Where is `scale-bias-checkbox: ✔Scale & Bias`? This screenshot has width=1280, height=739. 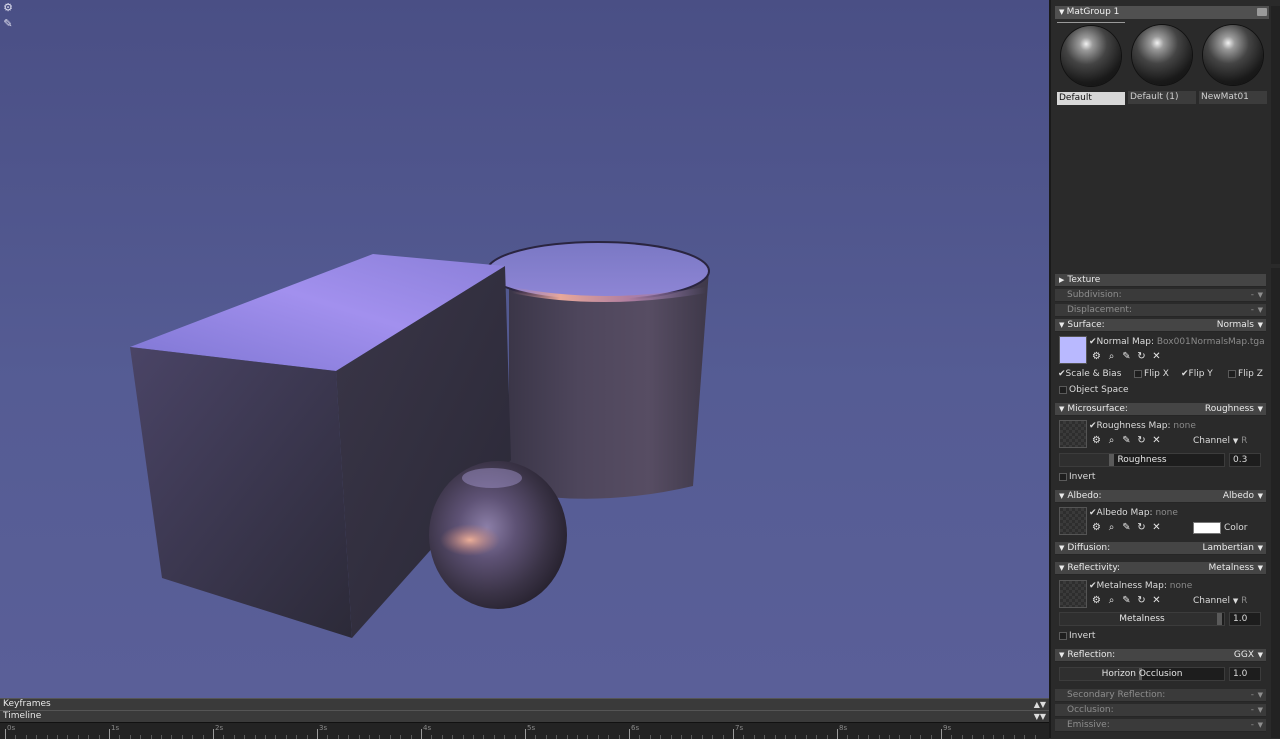
scale-bias-checkbox: ✔Scale & Bias is located at coordinates (1089, 374).